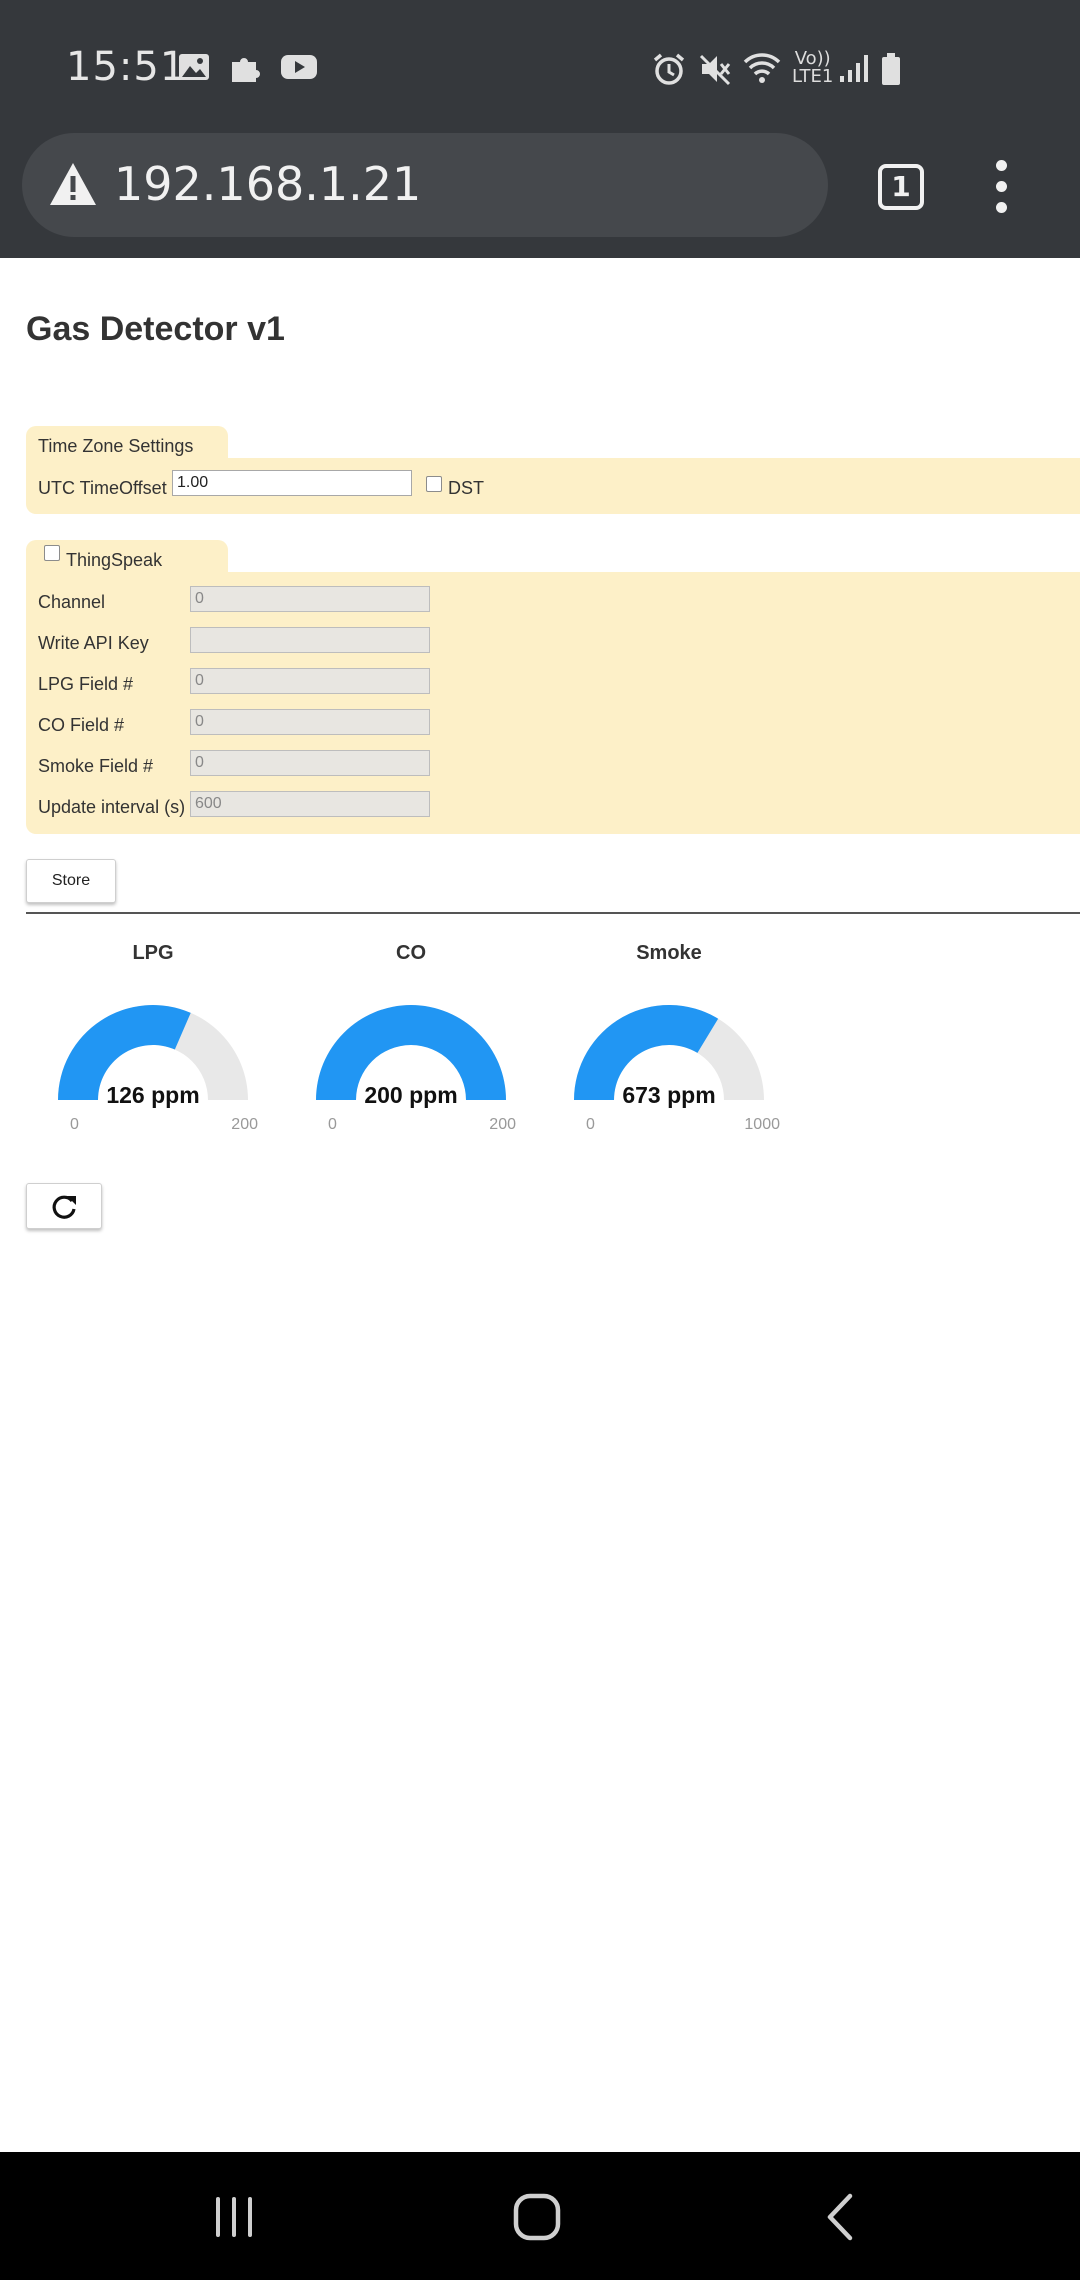 Image resolution: width=1080 pixels, height=2280 pixels. I want to click on mute-icon, so click(715, 70).